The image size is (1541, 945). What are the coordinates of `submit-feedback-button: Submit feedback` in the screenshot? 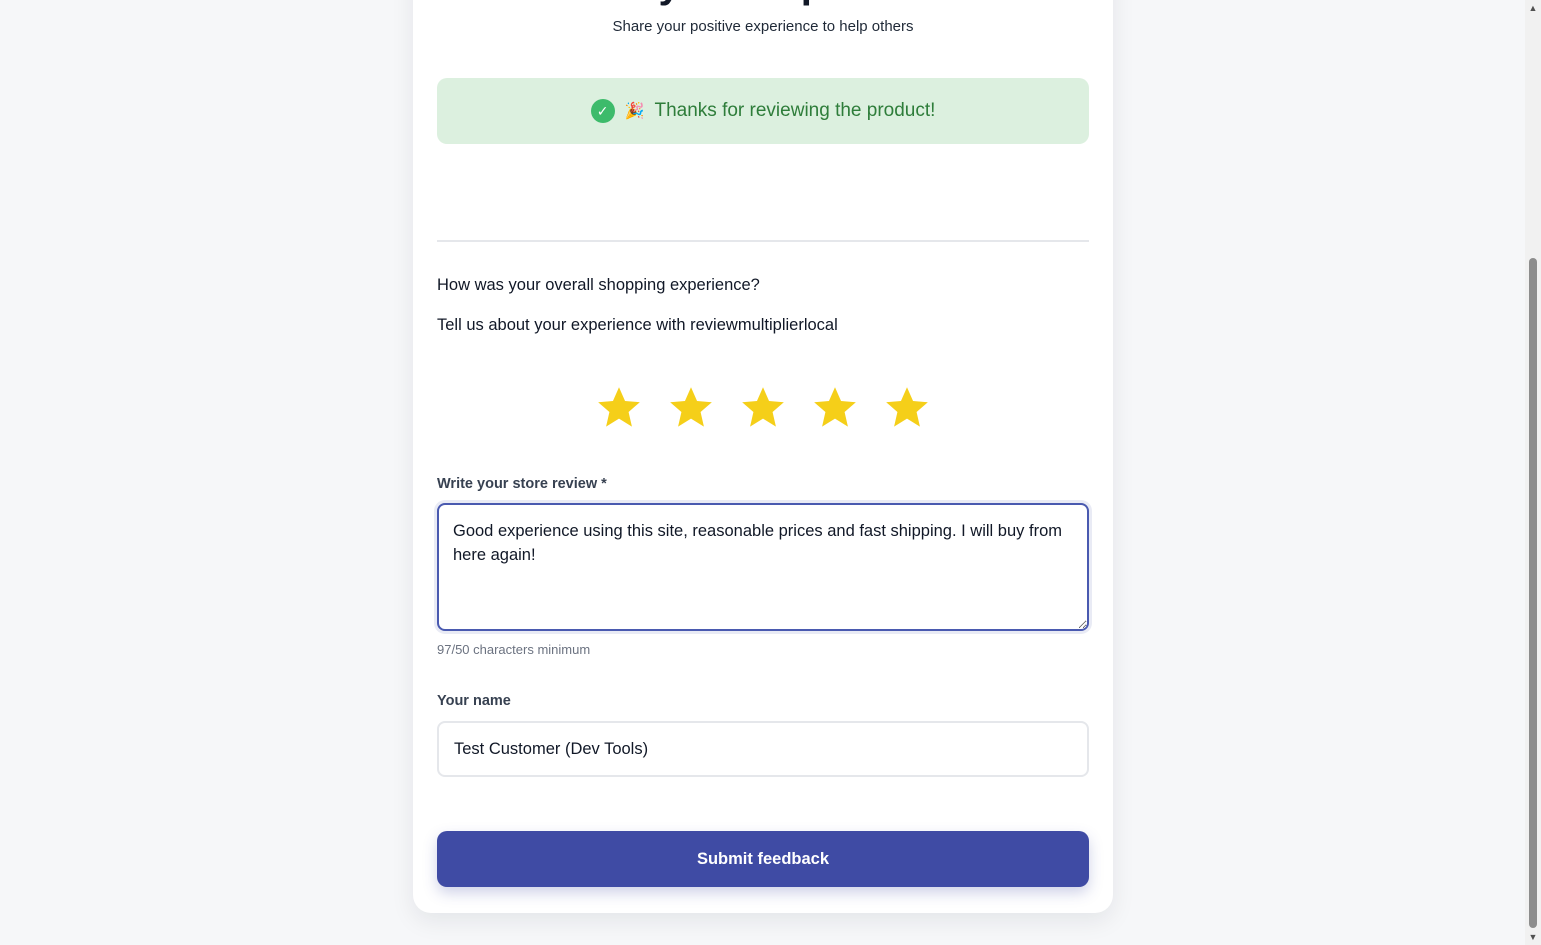 It's located at (763, 859).